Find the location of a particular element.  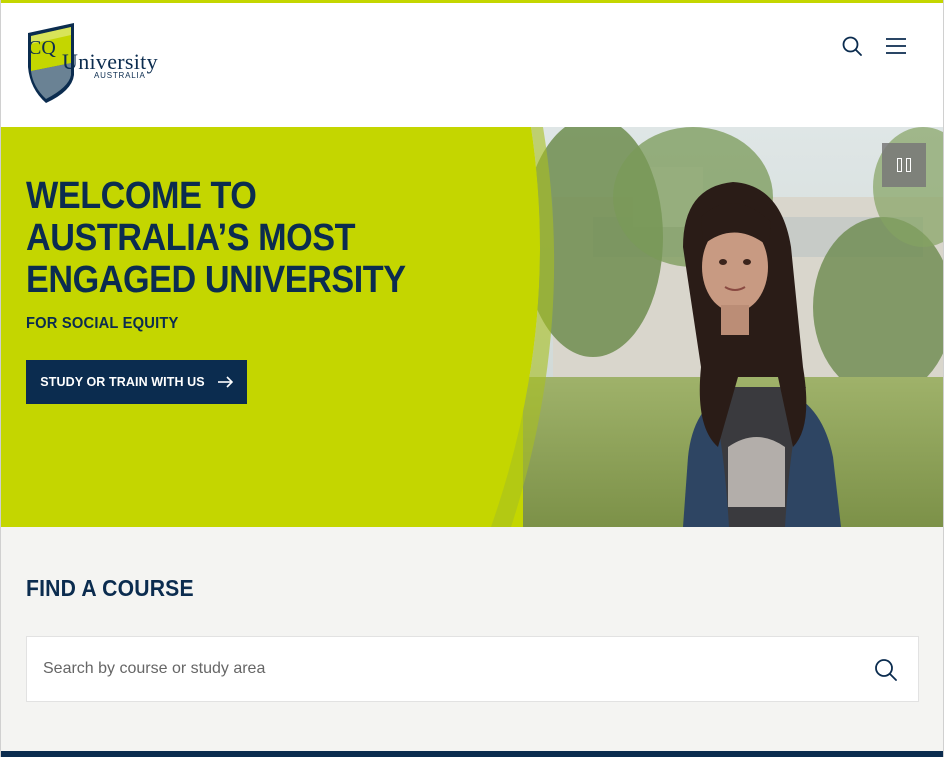

study-or-train-button: STUDY OR TRAIN WITH US is located at coordinates (136, 382).